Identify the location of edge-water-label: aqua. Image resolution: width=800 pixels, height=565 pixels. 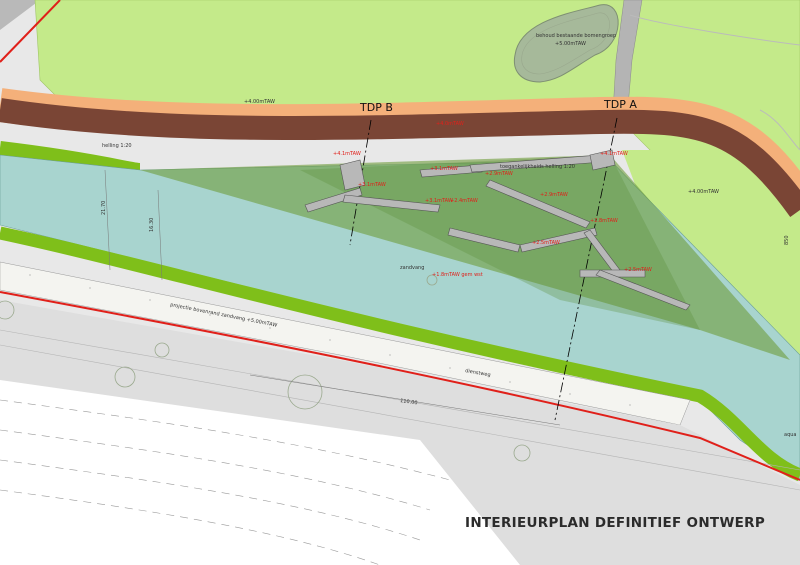
(790, 435).